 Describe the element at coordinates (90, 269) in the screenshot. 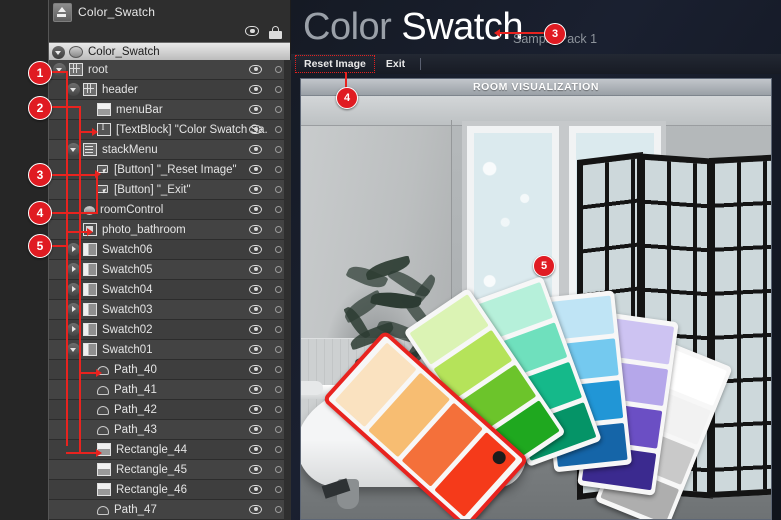

I see `group-icon` at that location.